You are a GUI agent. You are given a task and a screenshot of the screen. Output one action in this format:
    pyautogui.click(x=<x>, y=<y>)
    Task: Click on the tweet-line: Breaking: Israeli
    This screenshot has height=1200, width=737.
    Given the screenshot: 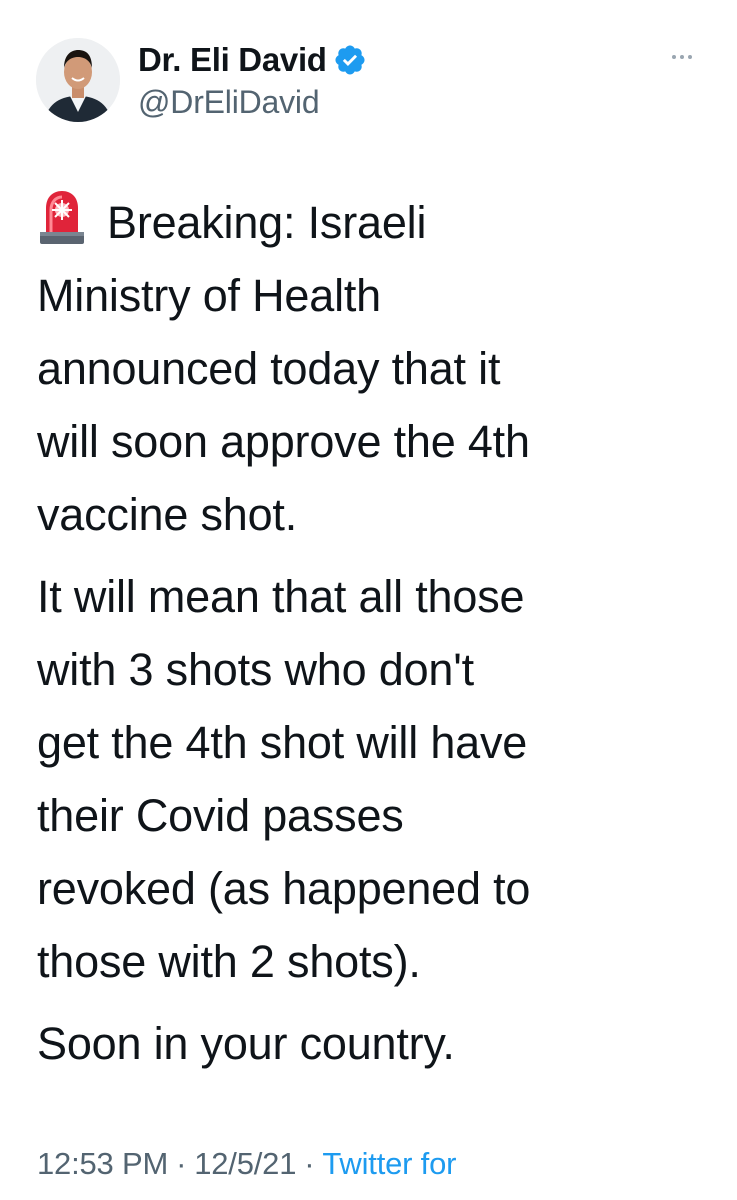 What is the action you would take?
    pyautogui.click(x=372, y=222)
    